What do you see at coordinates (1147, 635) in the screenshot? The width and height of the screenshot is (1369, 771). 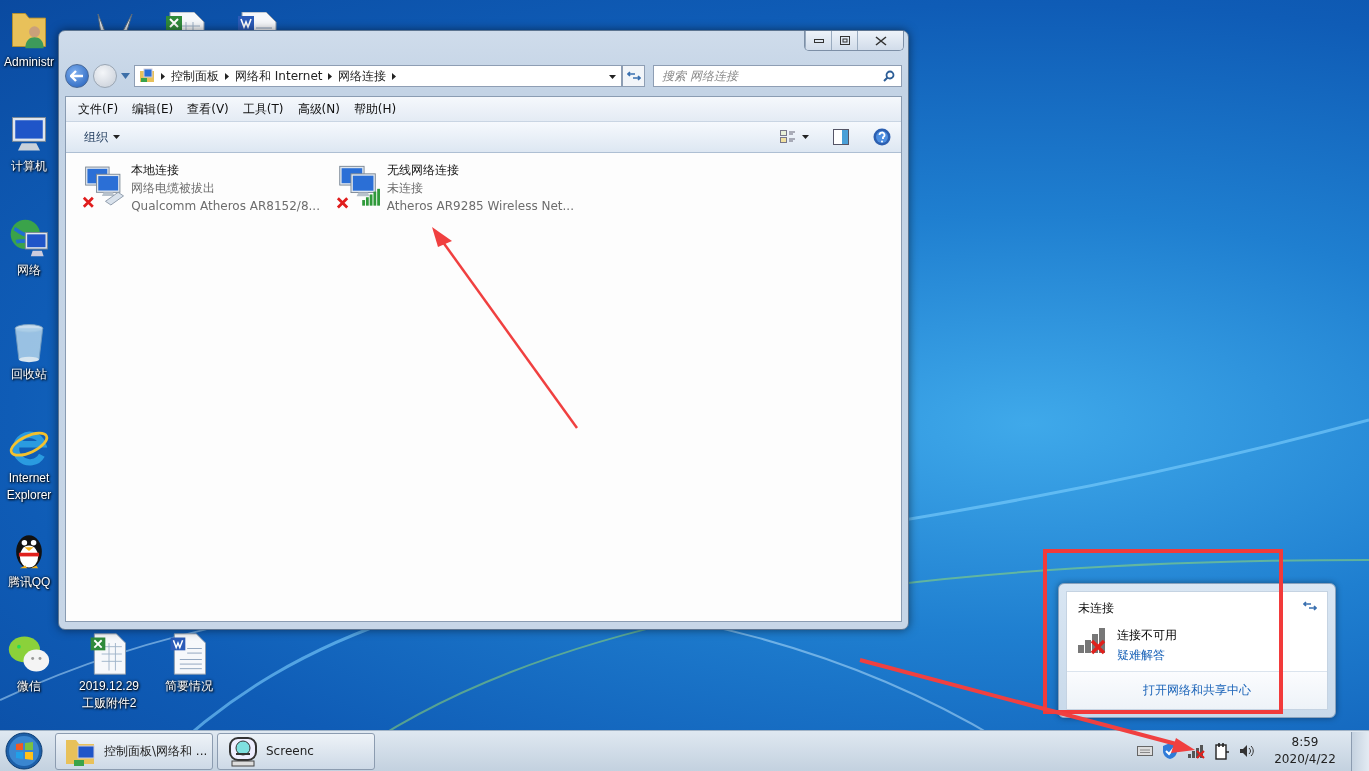 I see `connection-status: 连接不可用` at bounding box center [1147, 635].